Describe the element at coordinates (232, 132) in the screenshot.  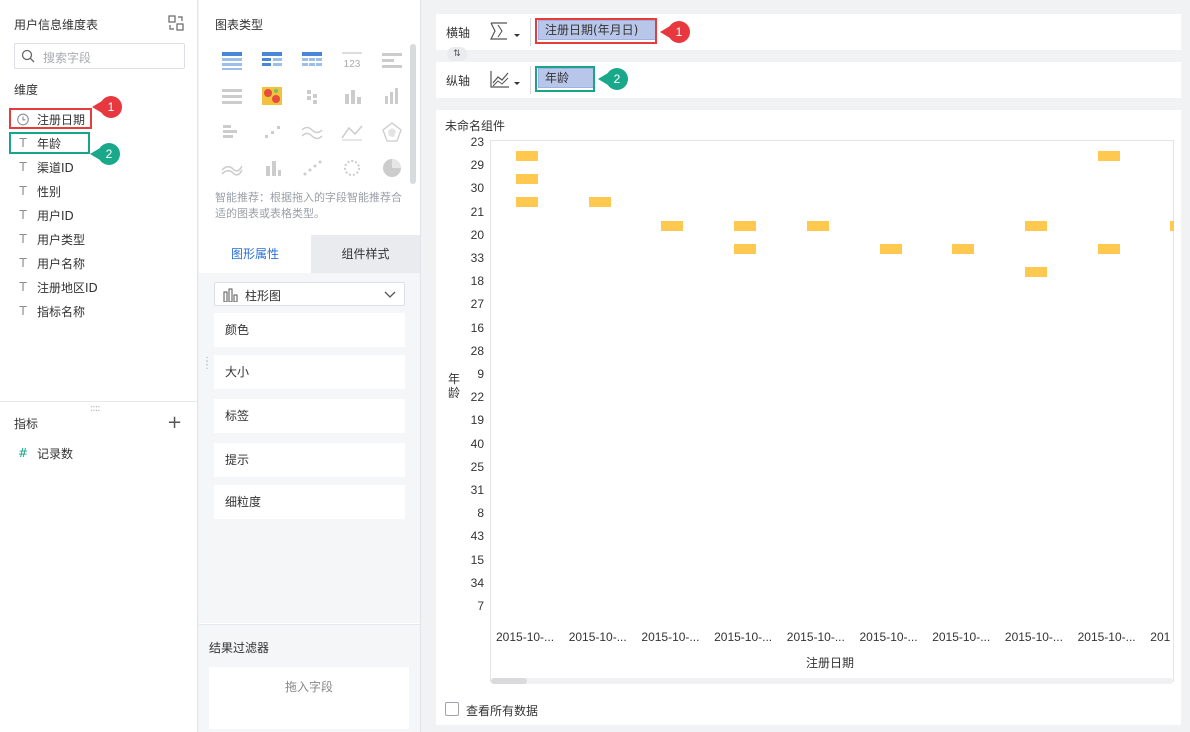
I see `bar-chart-icon` at that location.